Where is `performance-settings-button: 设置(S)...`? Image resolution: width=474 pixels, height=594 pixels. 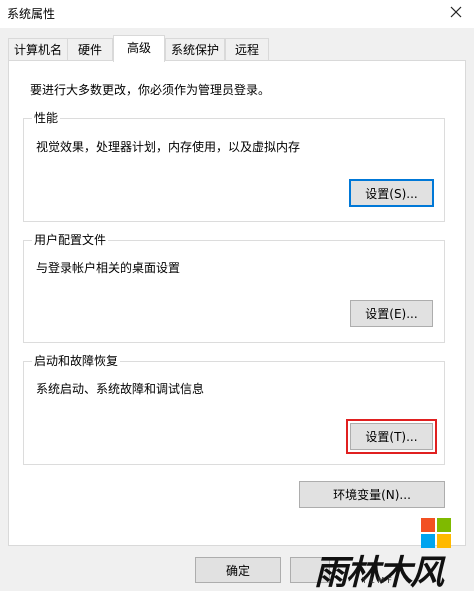 performance-settings-button: 设置(S)... is located at coordinates (391, 193).